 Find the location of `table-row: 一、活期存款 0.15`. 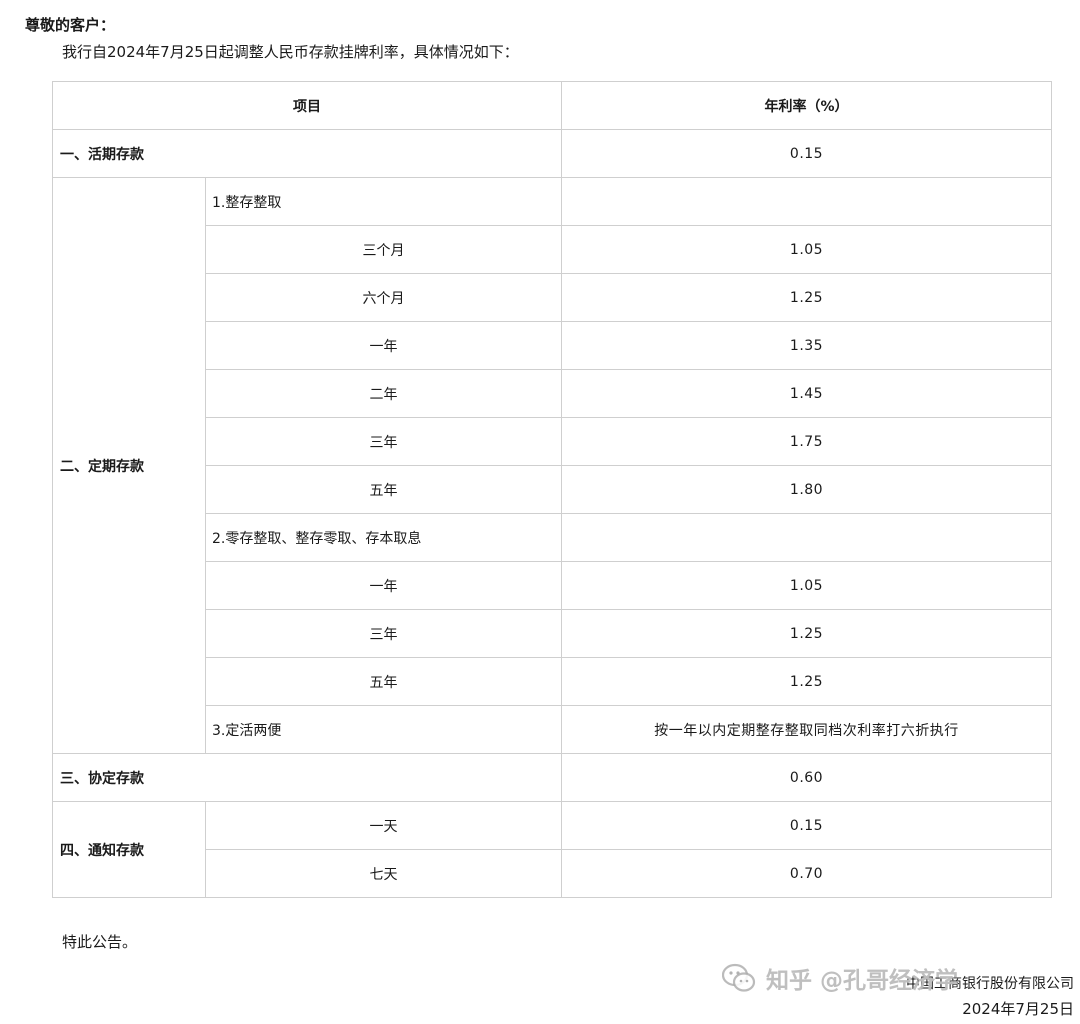

table-row: 一、活期存款 0.15 is located at coordinates (552, 153).